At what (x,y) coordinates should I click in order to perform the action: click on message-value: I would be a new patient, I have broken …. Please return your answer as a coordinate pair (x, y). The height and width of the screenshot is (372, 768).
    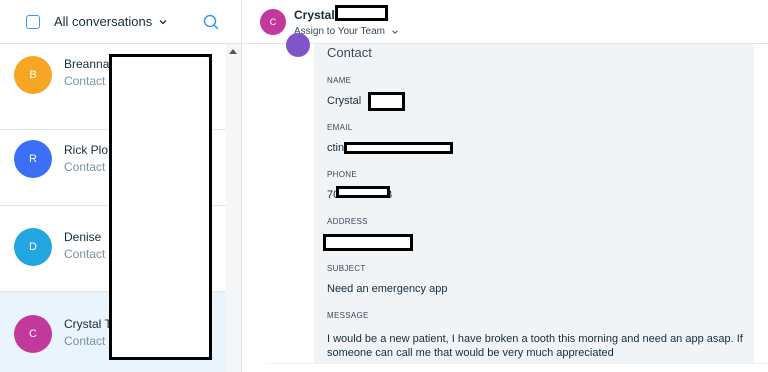
    Looking at the image, I should click on (535, 346).